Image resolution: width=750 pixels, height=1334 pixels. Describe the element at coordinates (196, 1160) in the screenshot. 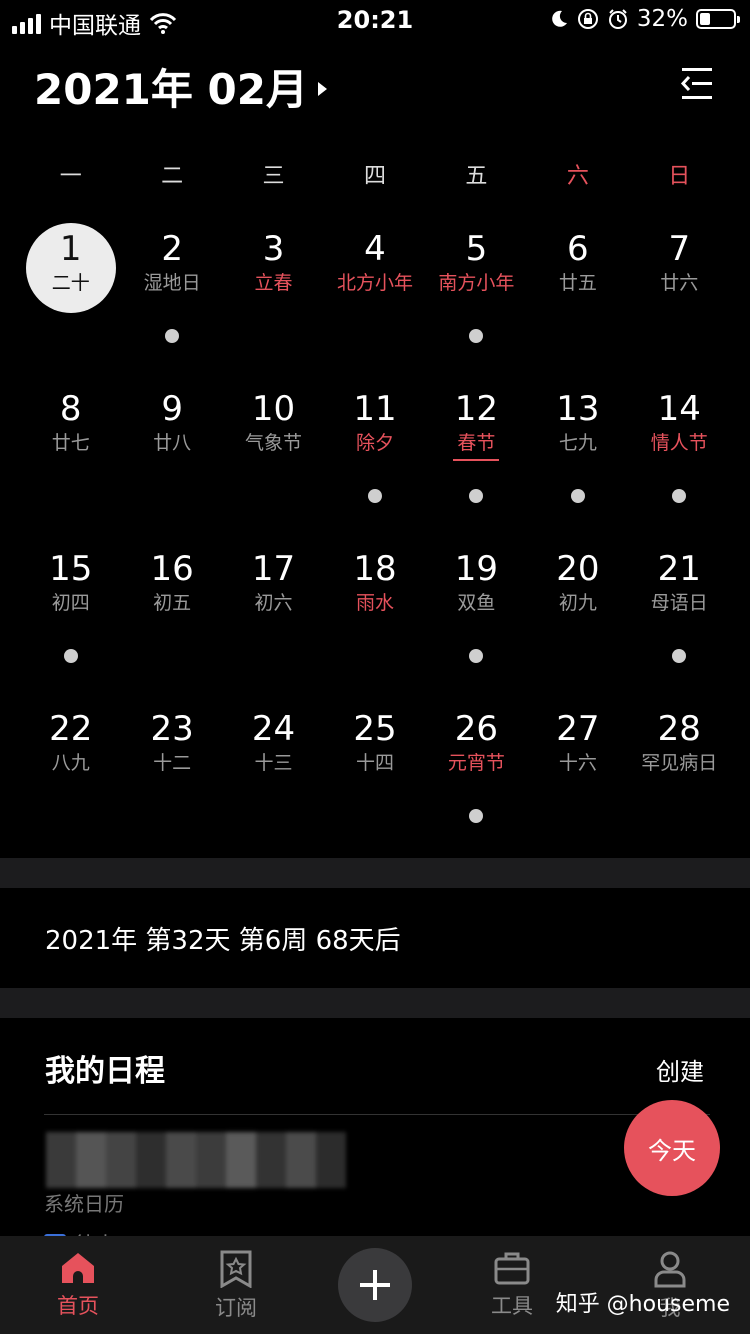

I see `redacted-event-title` at that location.